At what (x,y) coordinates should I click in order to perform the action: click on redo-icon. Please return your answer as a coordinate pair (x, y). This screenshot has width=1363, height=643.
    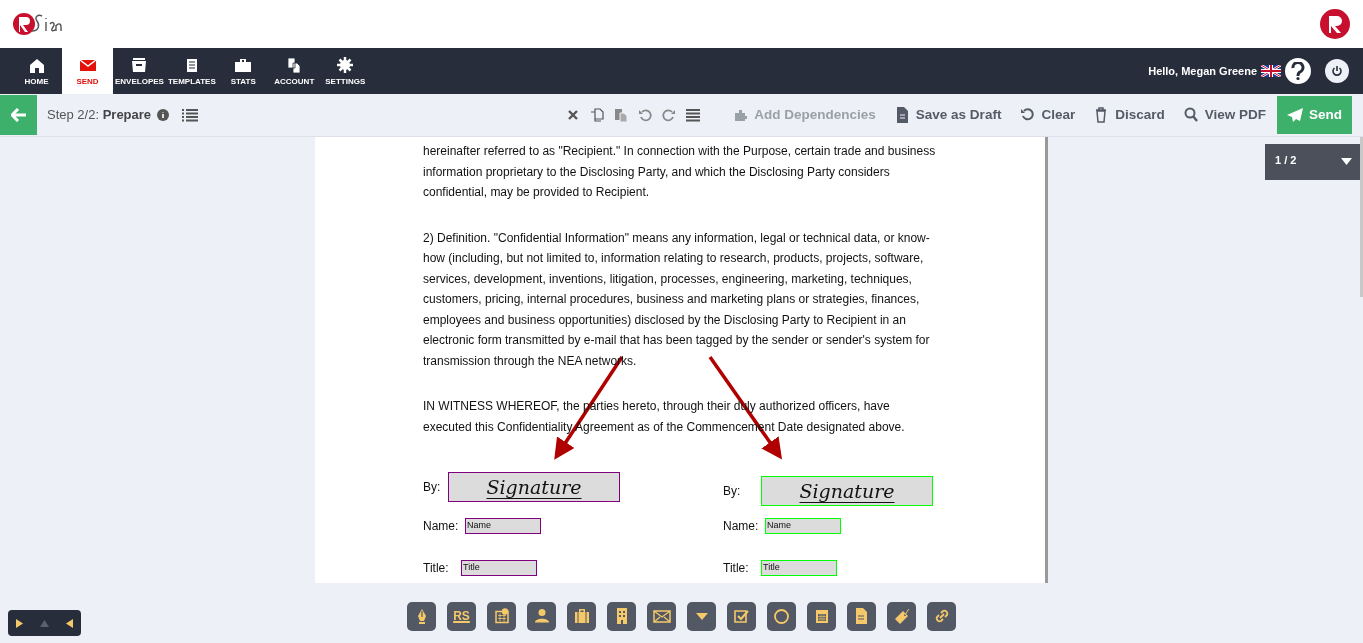
    Looking at the image, I should click on (669, 115).